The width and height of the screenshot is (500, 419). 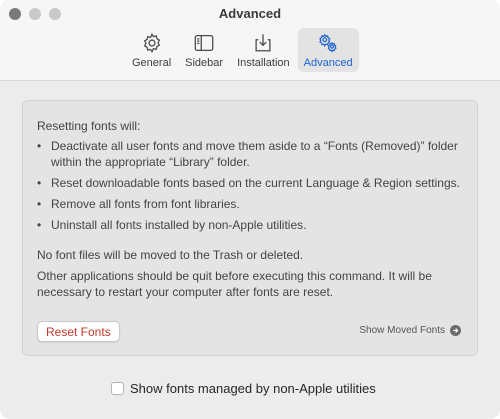 What do you see at coordinates (328, 43) in the screenshot?
I see `gears-icon` at bounding box center [328, 43].